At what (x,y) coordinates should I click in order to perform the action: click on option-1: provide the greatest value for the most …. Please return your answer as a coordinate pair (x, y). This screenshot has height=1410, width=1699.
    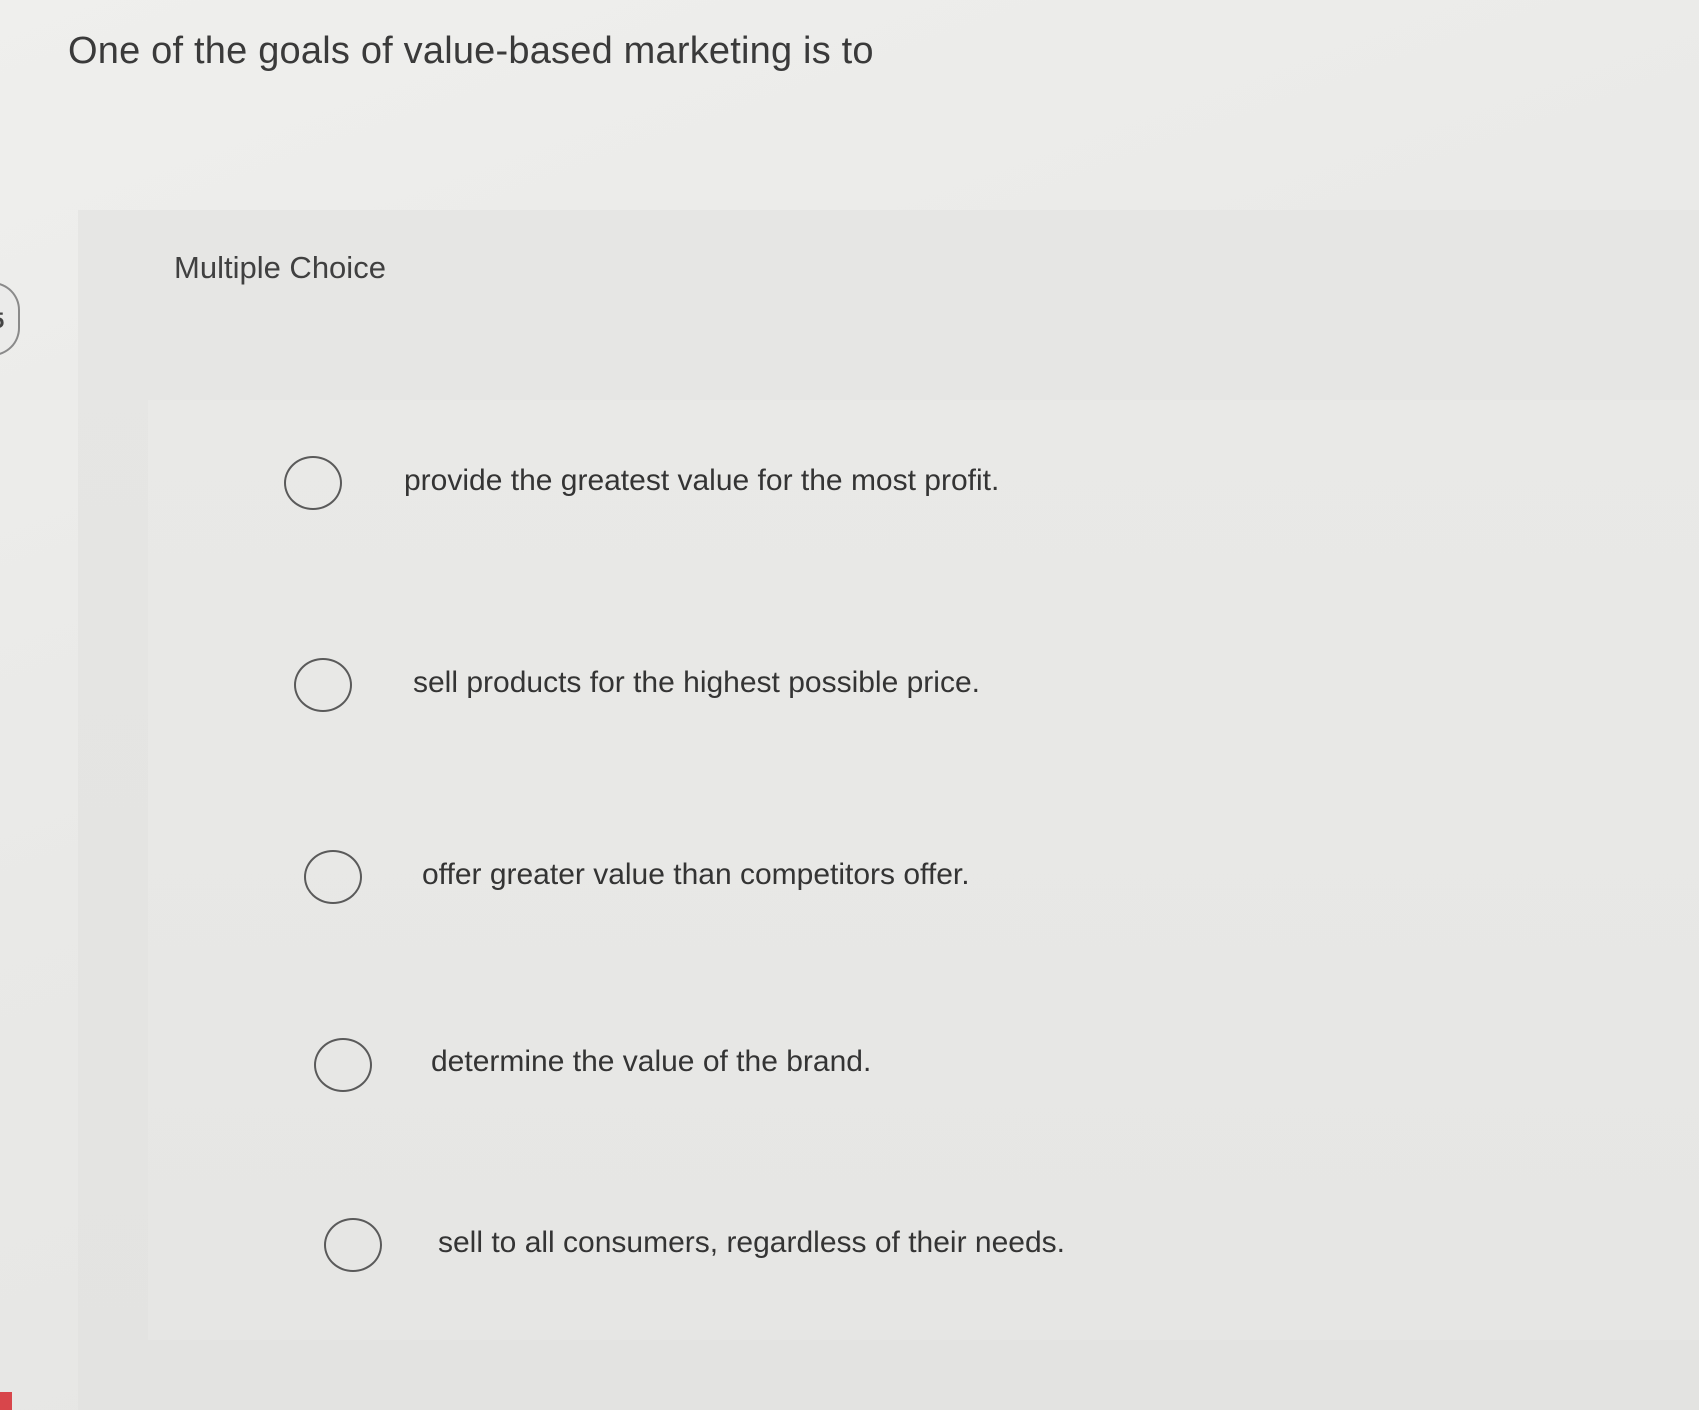
    Looking at the image, I should click on (923, 480).